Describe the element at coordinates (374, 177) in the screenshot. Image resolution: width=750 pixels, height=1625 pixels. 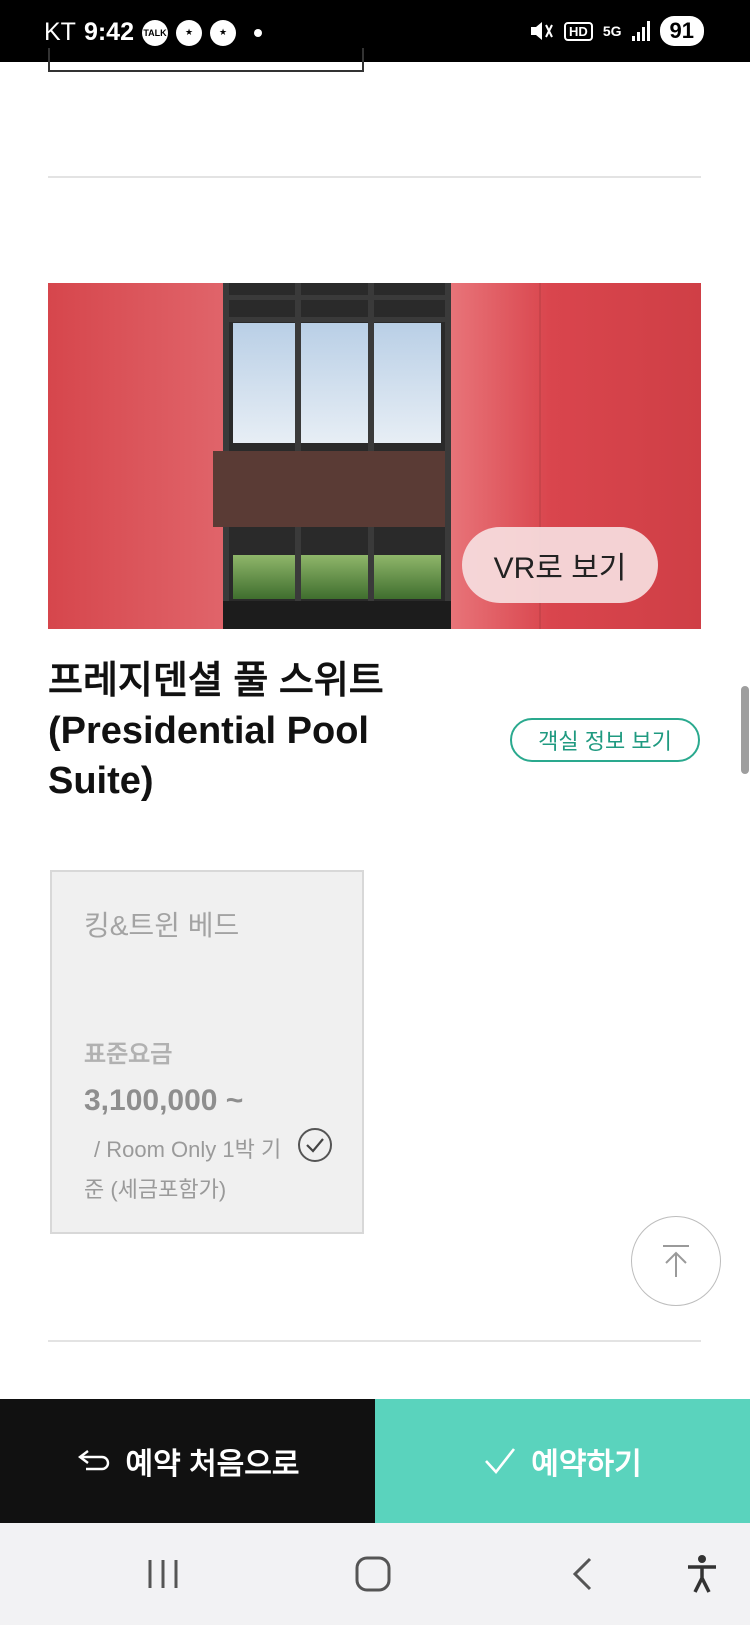
I see `divider-top` at that location.